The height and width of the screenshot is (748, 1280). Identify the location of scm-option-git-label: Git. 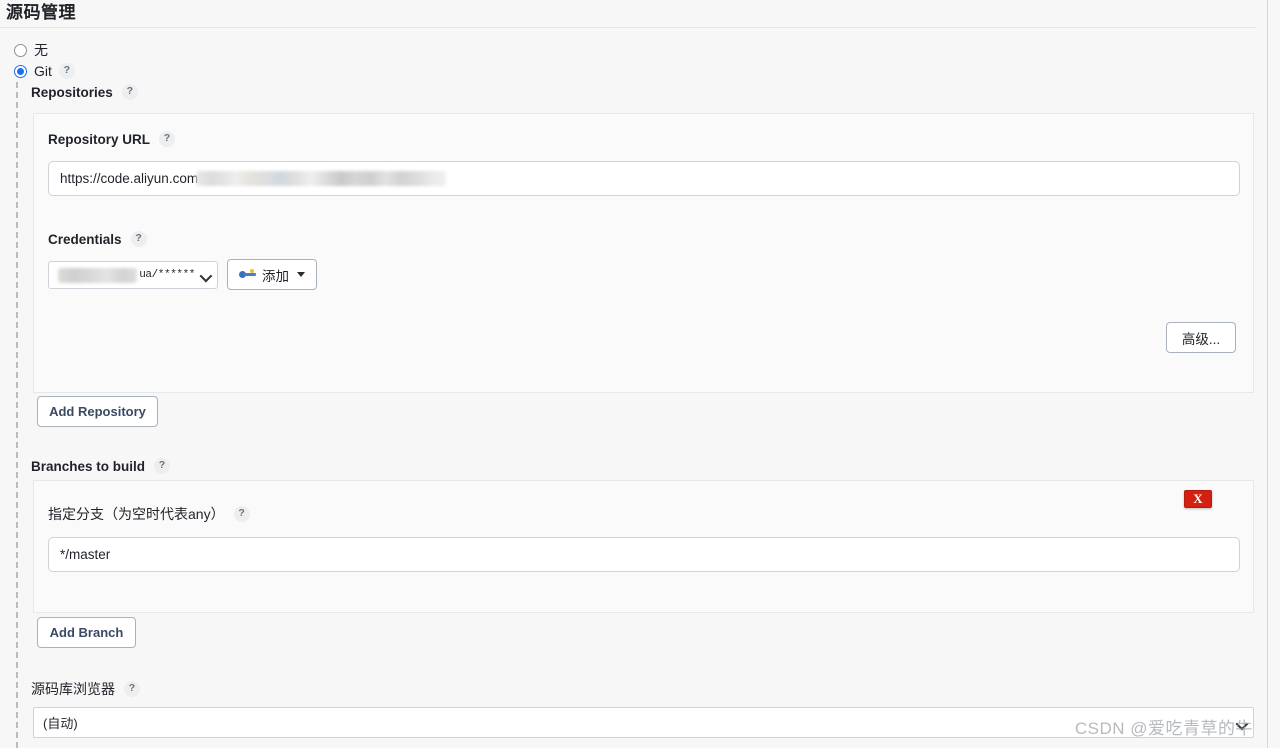
(43, 71).